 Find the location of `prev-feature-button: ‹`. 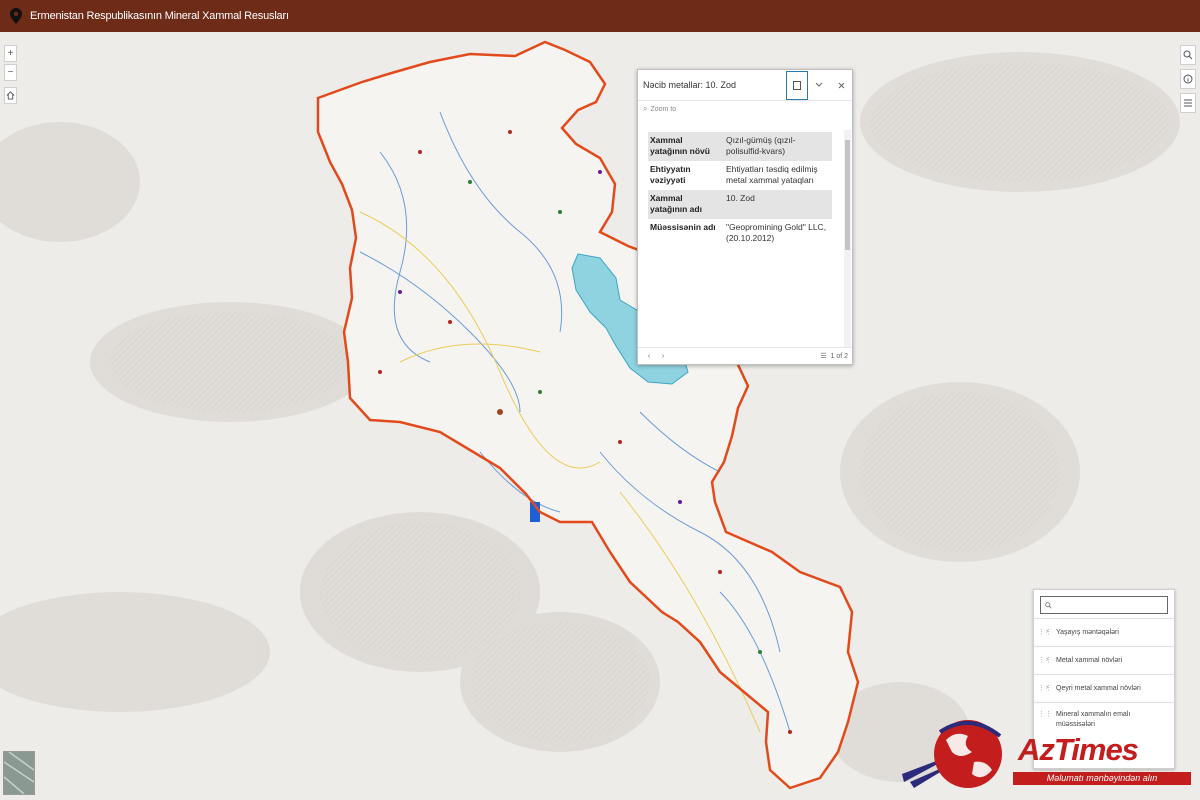

prev-feature-button: ‹ is located at coordinates (649, 356).